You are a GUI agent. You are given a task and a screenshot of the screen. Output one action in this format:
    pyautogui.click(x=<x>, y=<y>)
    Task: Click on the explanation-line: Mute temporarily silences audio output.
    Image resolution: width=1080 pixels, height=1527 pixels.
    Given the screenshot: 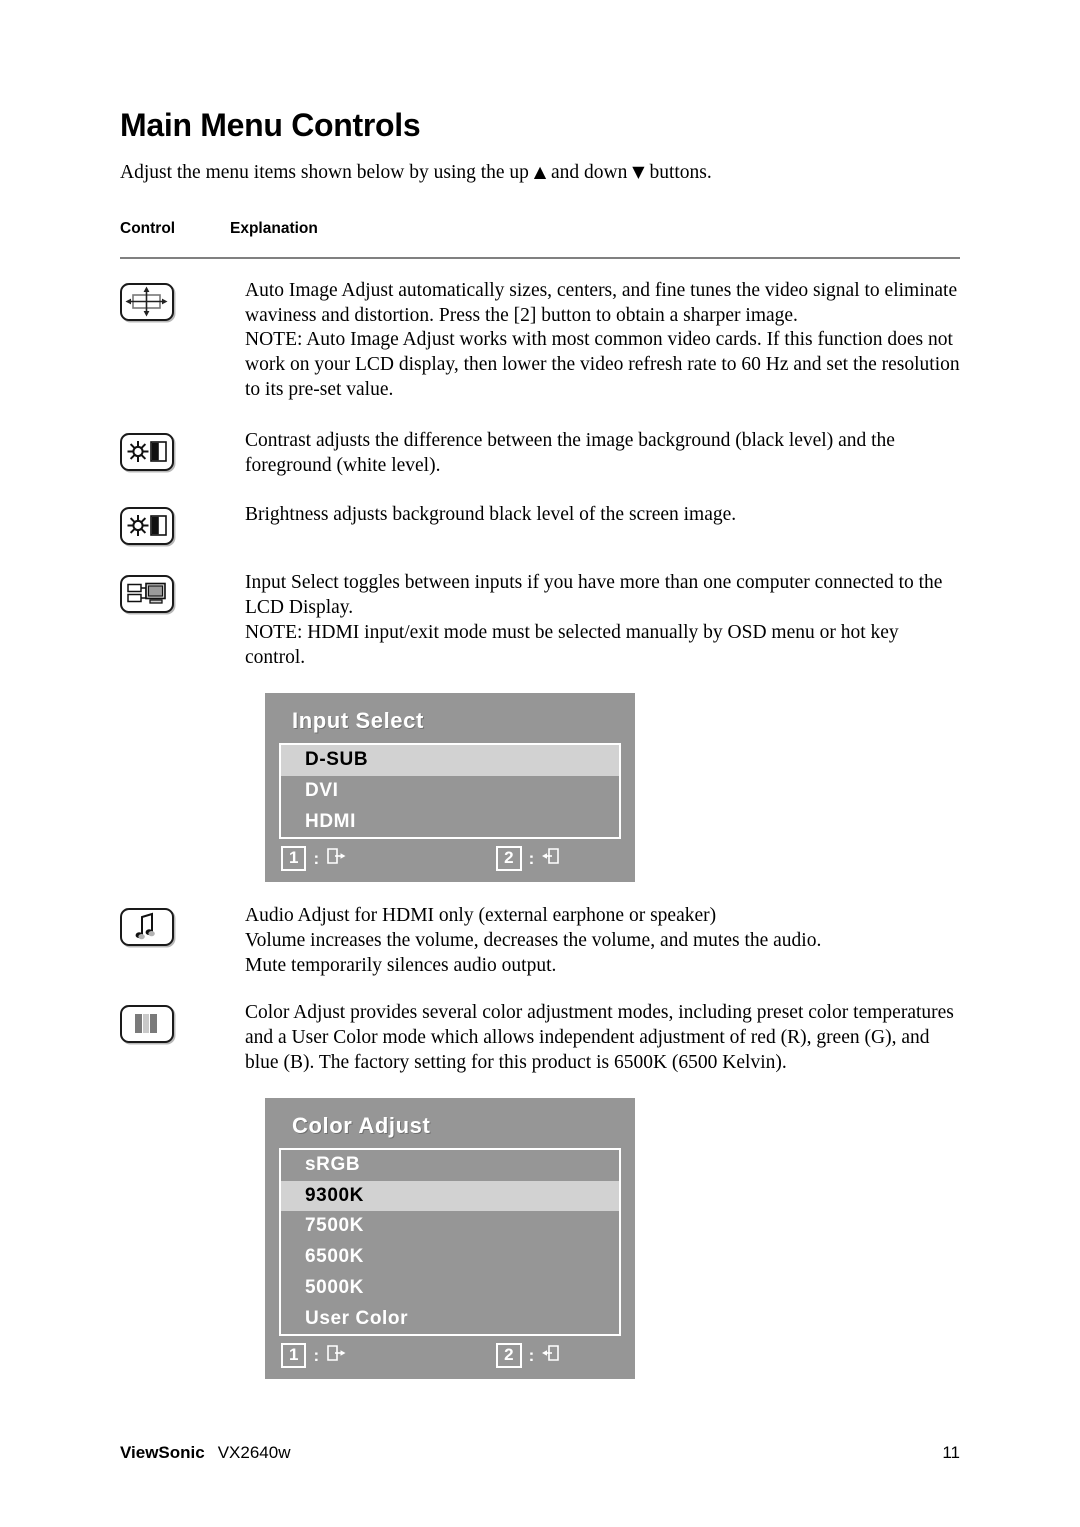 What is the action you would take?
    pyautogui.click(x=401, y=965)
    